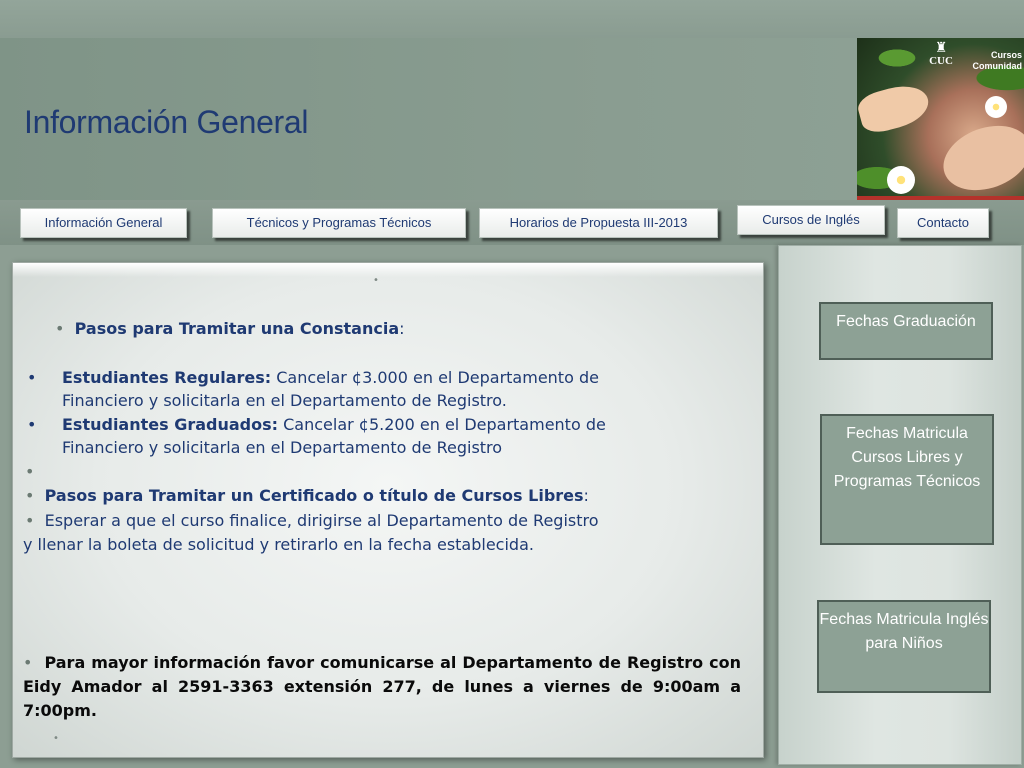  I want to click on regulares-text-1: Cancelar ¢3.000 en el Departamento de, so click(435, 377).